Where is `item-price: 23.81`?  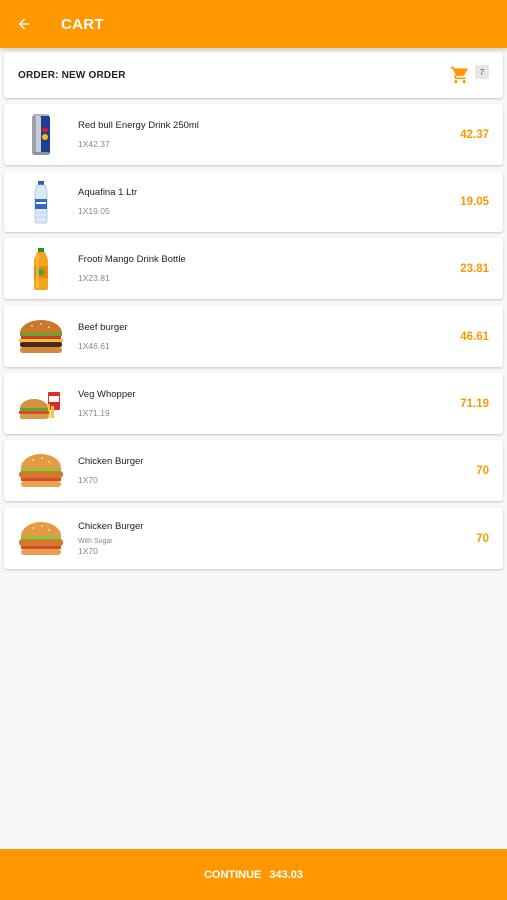 item-price: 23.81 is located at coordinates (474, 268).